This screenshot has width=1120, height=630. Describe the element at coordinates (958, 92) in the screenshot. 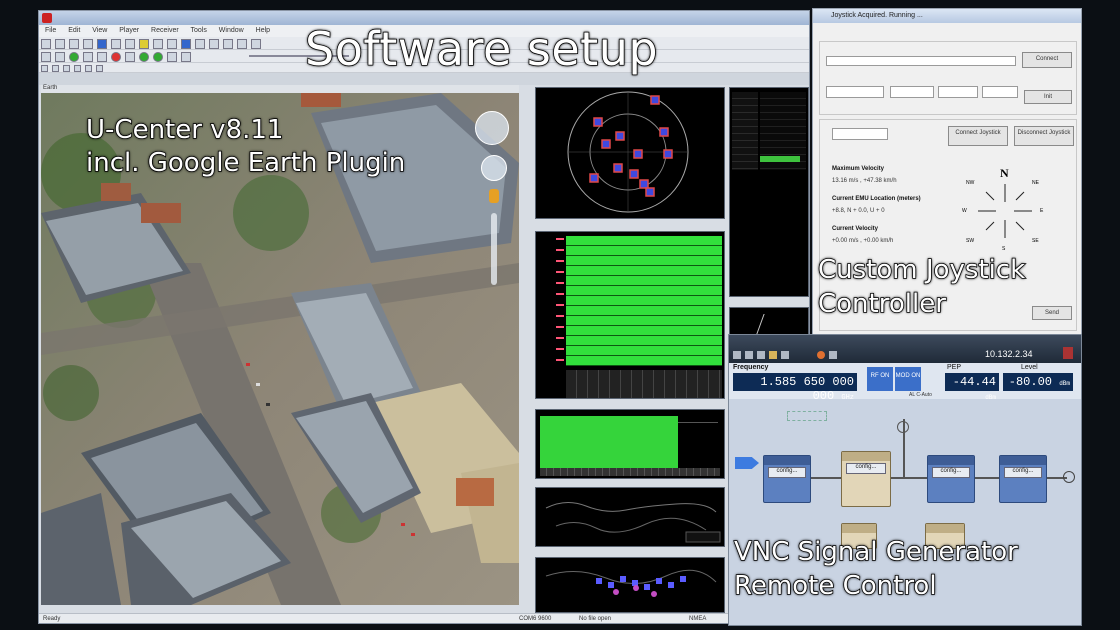

I see `latitude-field` at that location.